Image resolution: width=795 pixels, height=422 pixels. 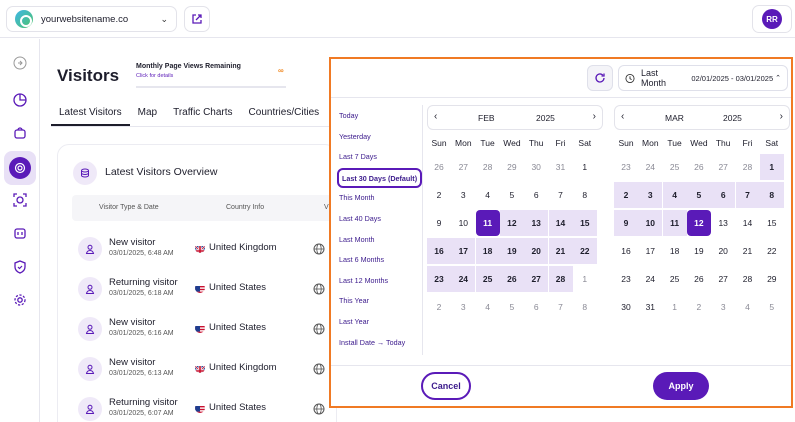 What do you see at coordinates (147, 113) in the screenshot?
I see `tab-map: Map` at bounding box center [147, 113].